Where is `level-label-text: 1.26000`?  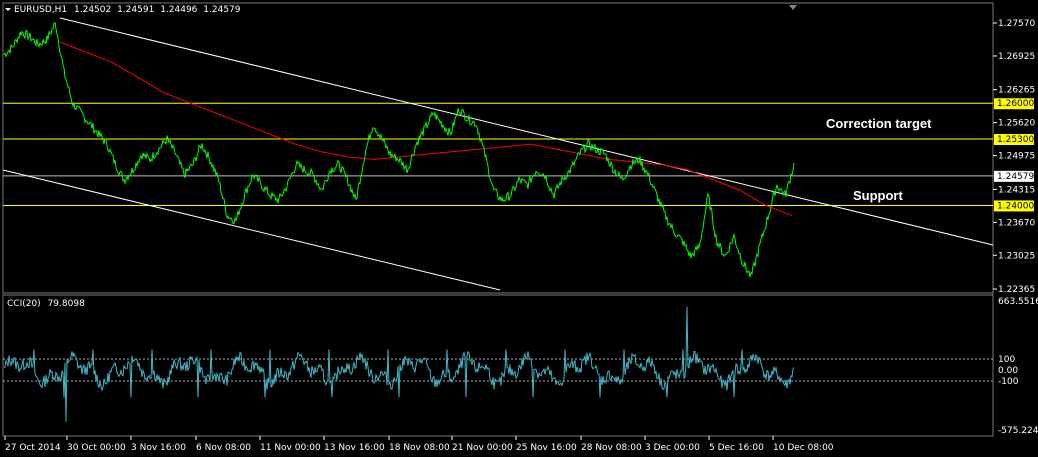
level-label-text: 1.26000 is located at coordinates (1015, 104).